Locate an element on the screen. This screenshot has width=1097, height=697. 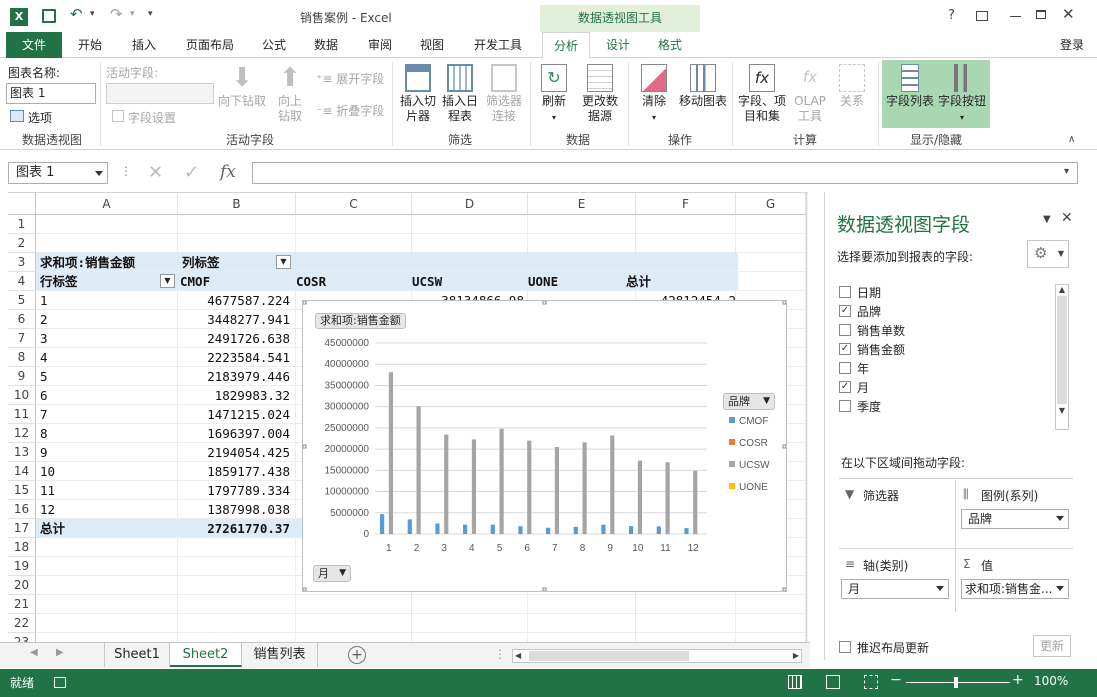
pivot-row-label: 8 is located at coordinates (90, 433).